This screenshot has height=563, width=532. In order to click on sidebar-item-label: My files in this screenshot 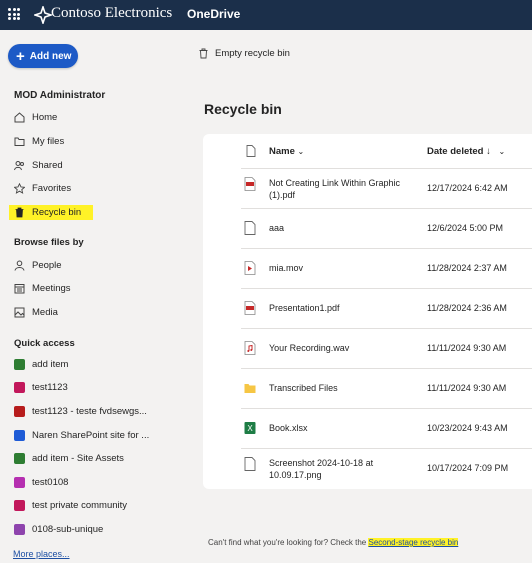, I will do `click(48, 141)`.